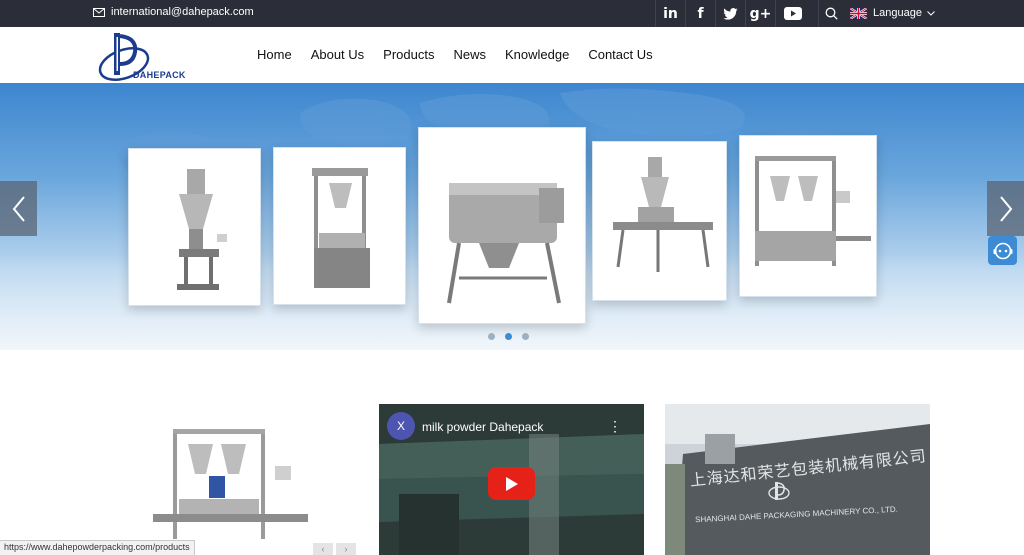 Image resolution: width=1024 pixels, height=555 pixels. What do you see at coordinates (615, 426) in the screenshot?
I see `more-vert-icon: ⋮` at bounding box center [615, 426].